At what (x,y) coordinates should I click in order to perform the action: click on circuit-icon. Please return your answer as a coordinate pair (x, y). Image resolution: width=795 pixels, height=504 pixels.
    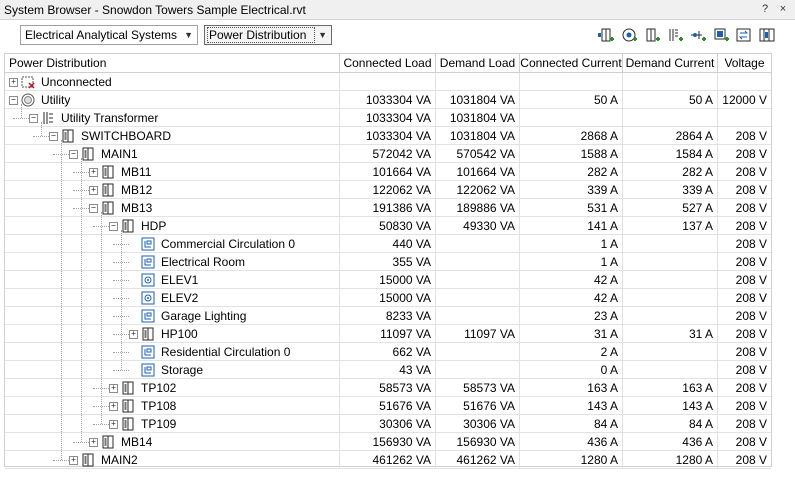
    Looking at the image, I should click on (148, 370).